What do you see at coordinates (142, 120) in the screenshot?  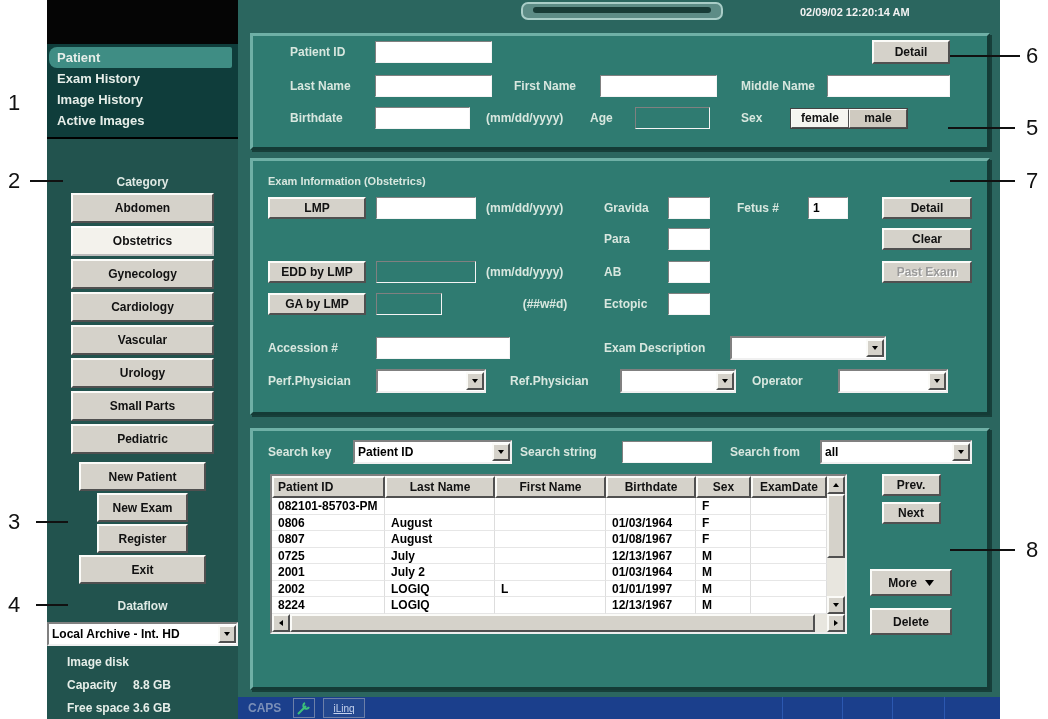 I see `nav-item: Active Images` at bounding box center [142, 120].